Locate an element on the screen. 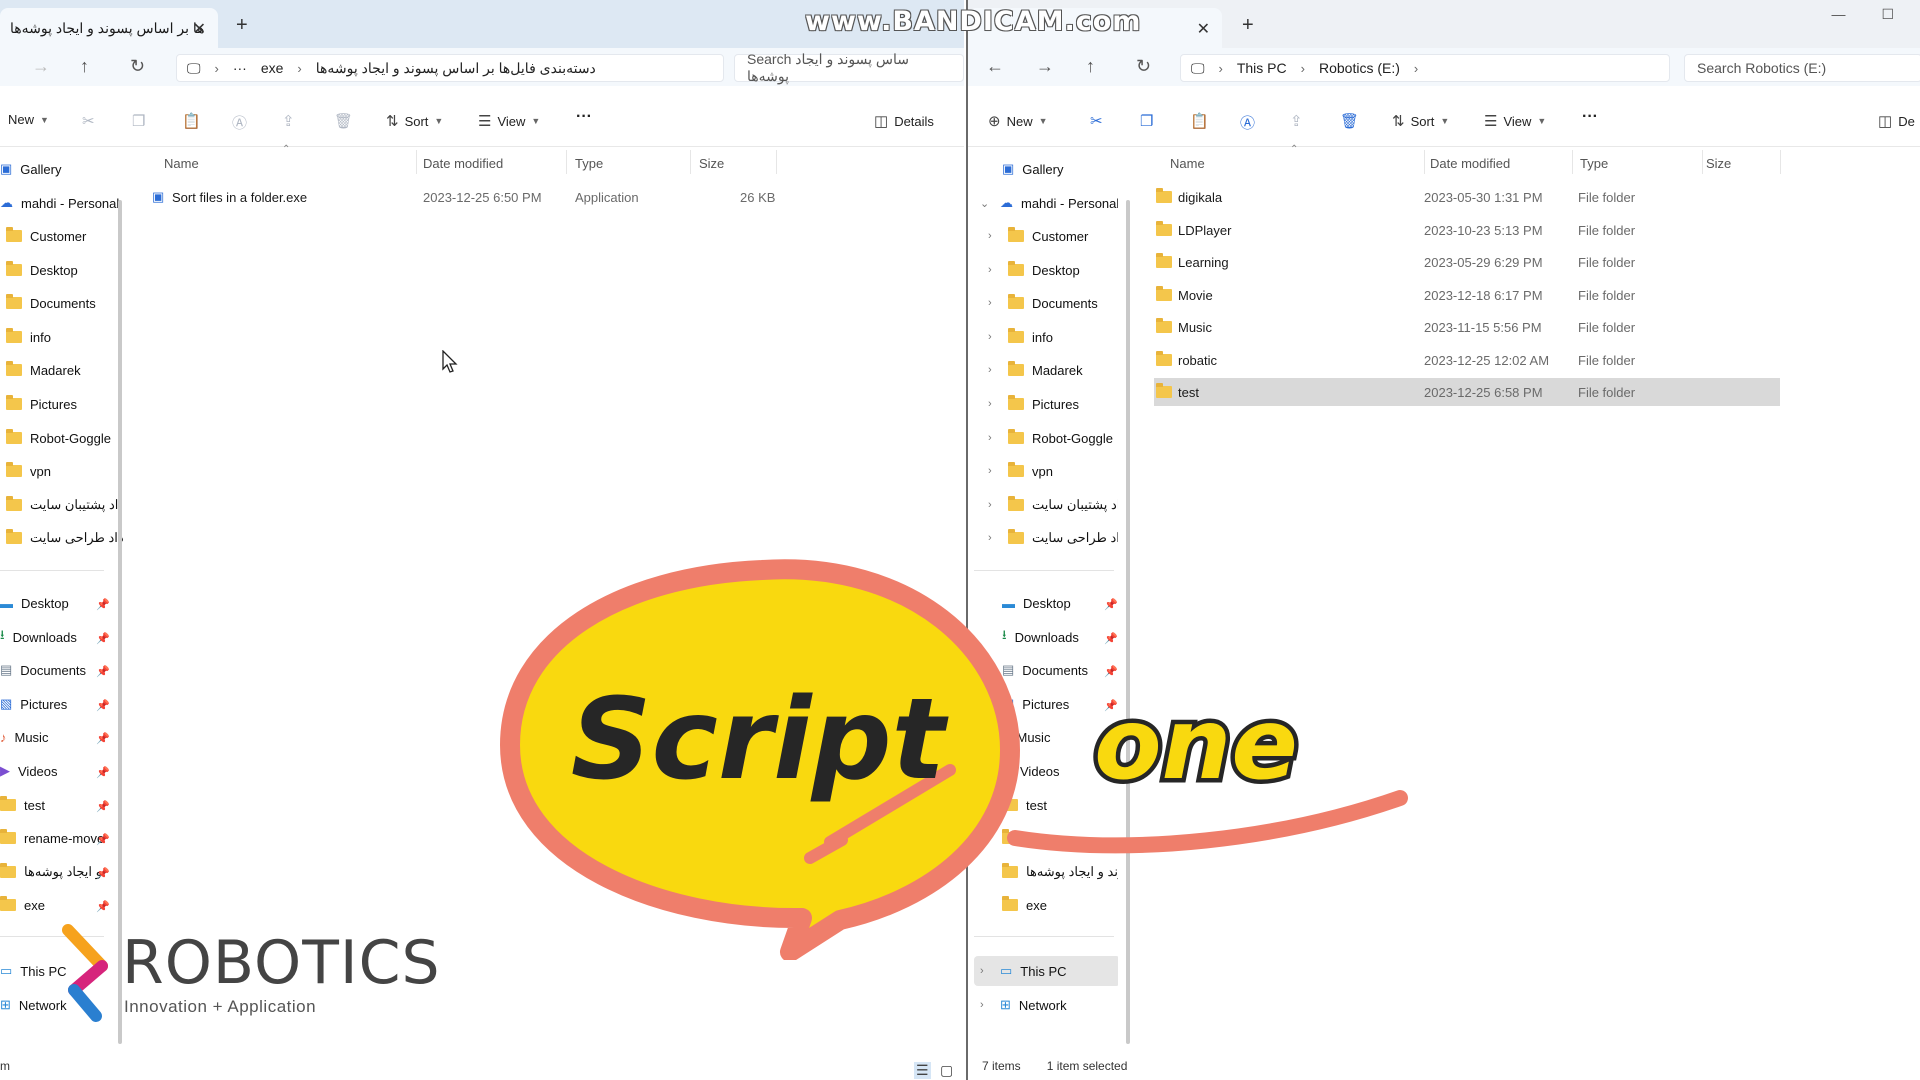 The width and height of the screenshot is (1920, 1080). breadcrumb-this-pc: This PC is located at coordinates (1262, 68).